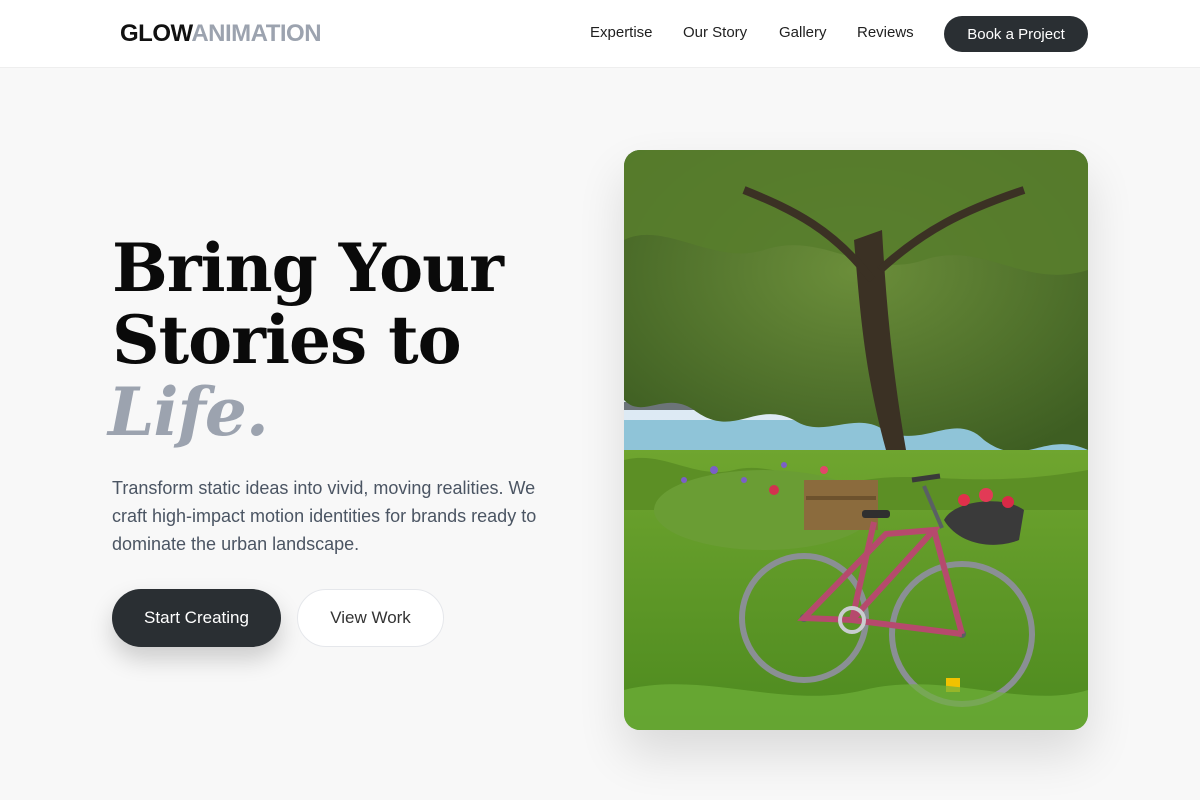 Image resolution: width=1200 pixels, height=800 pixels. I want to click on nav-link-expertise: Expertise, so click(621, 32).